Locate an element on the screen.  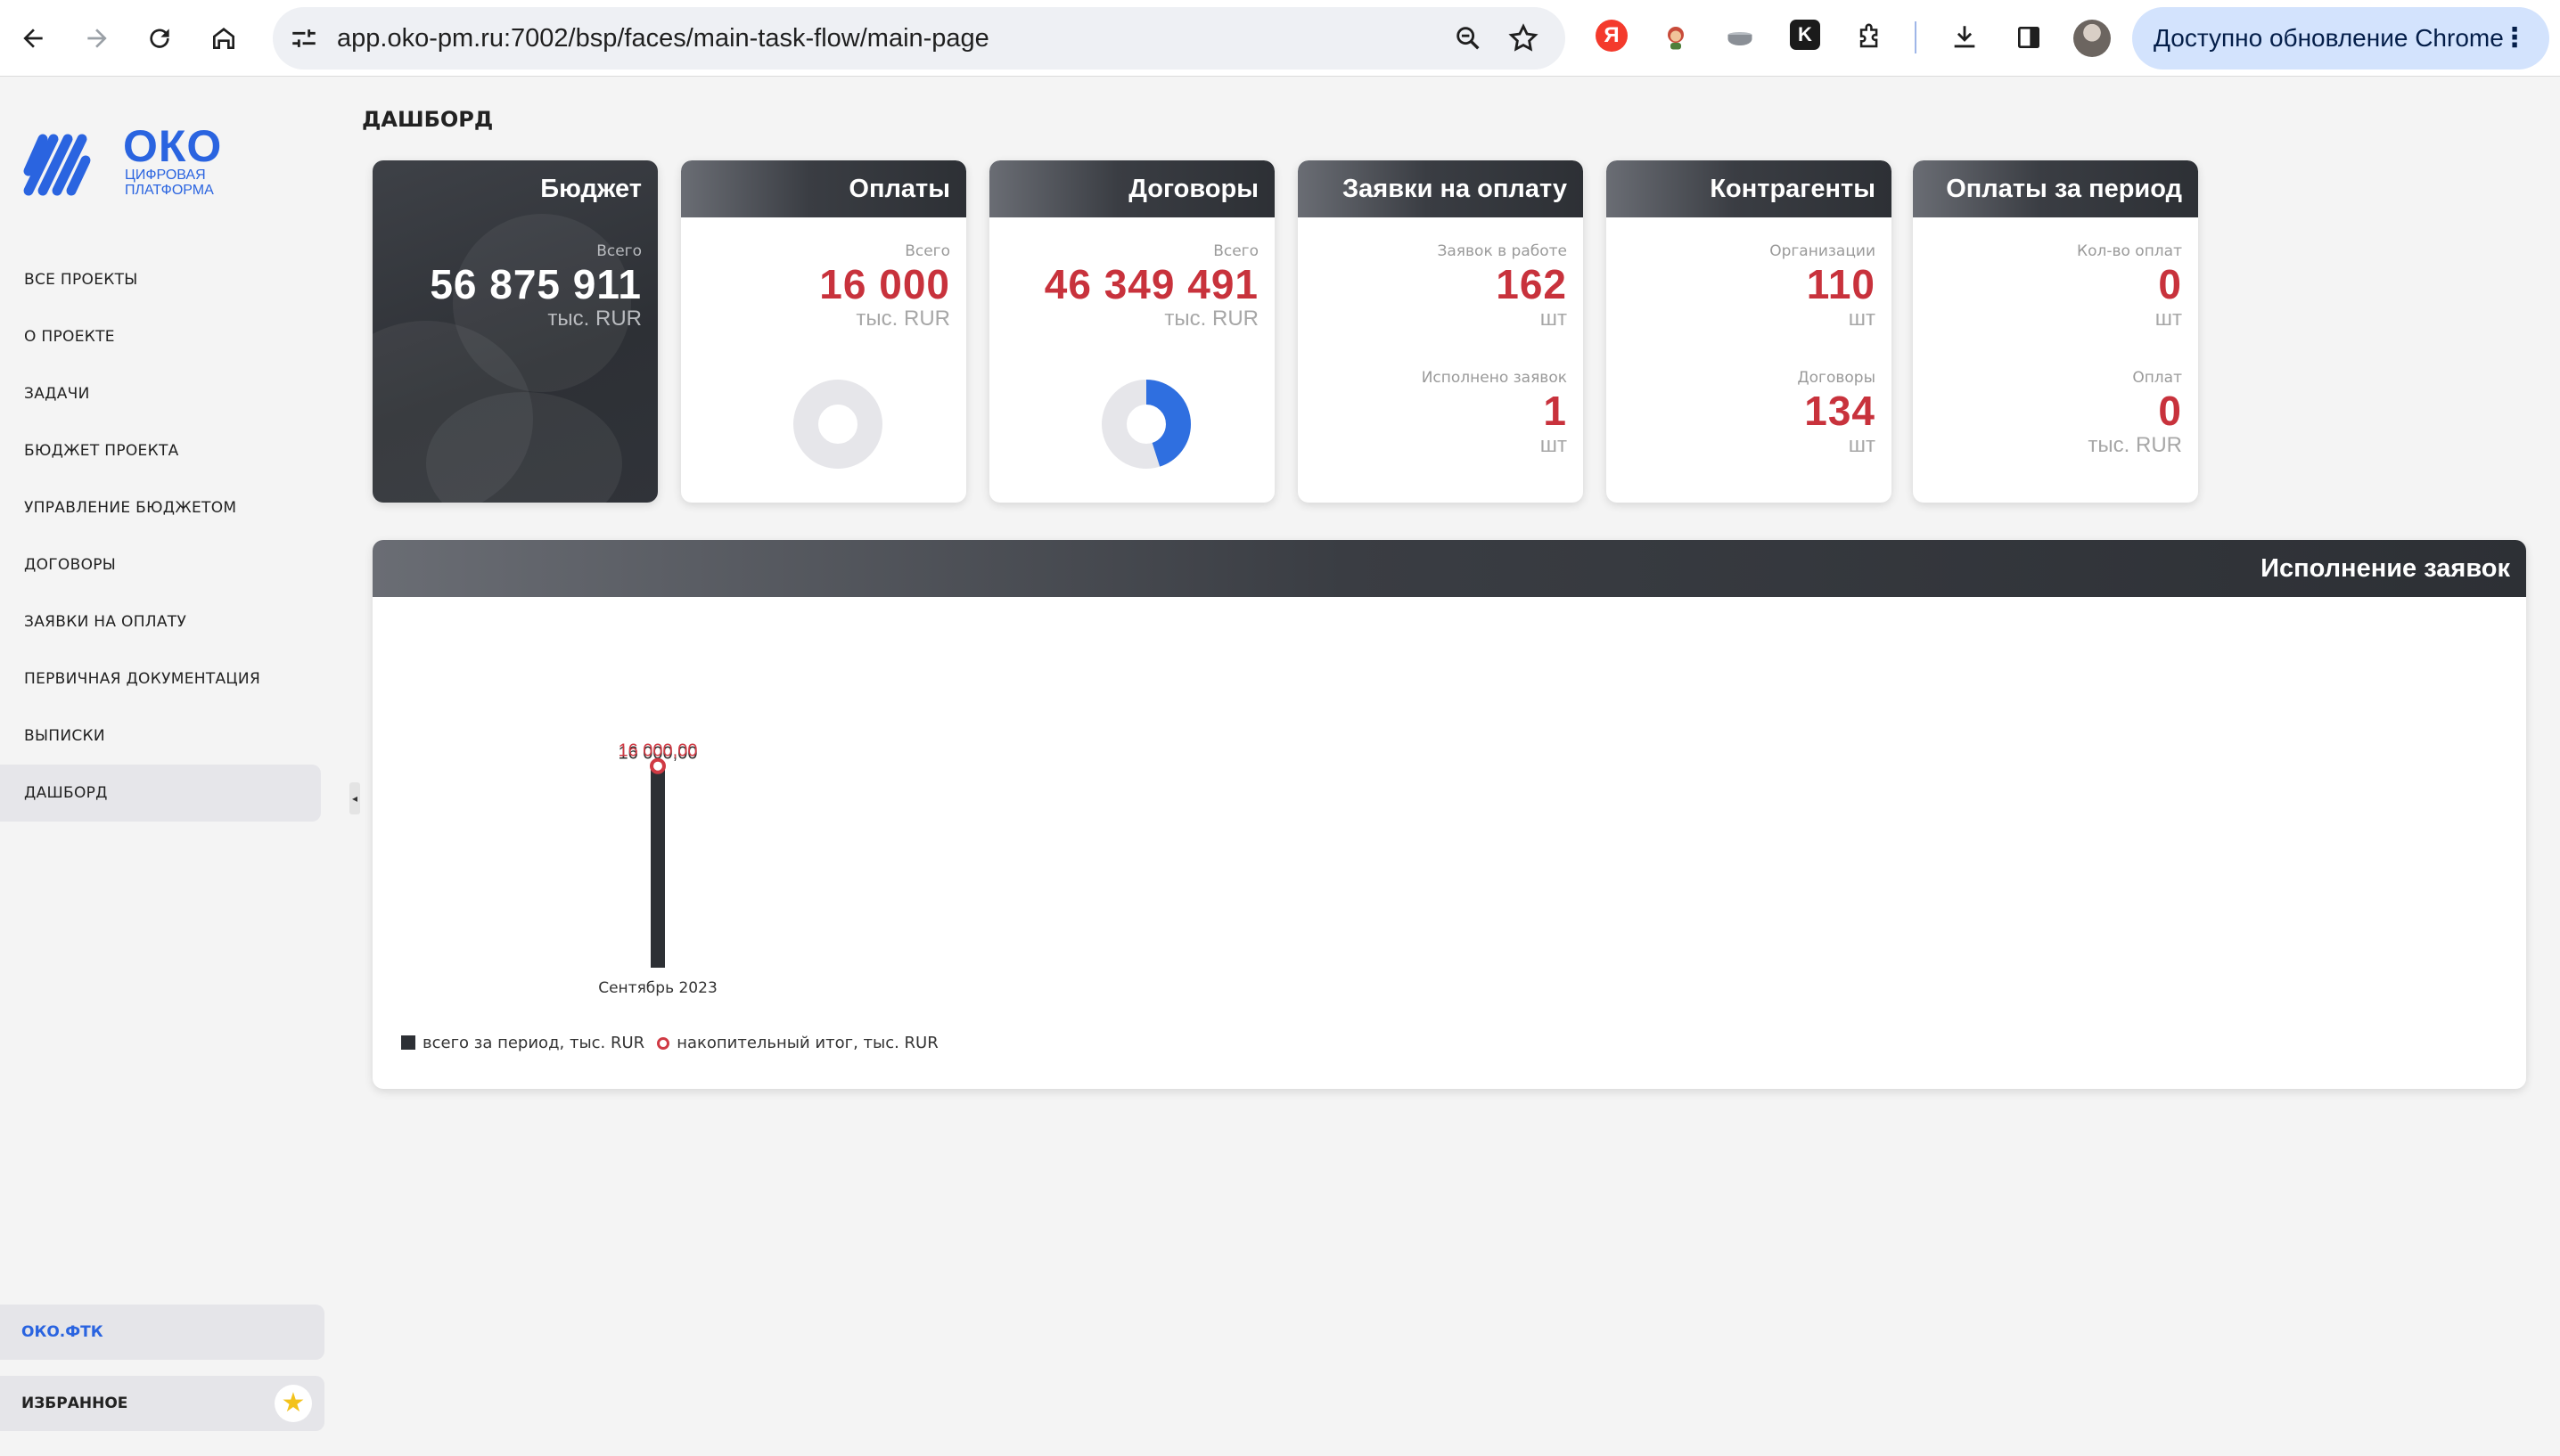
card-title: Договоры is located at coordinates (1132, 188).